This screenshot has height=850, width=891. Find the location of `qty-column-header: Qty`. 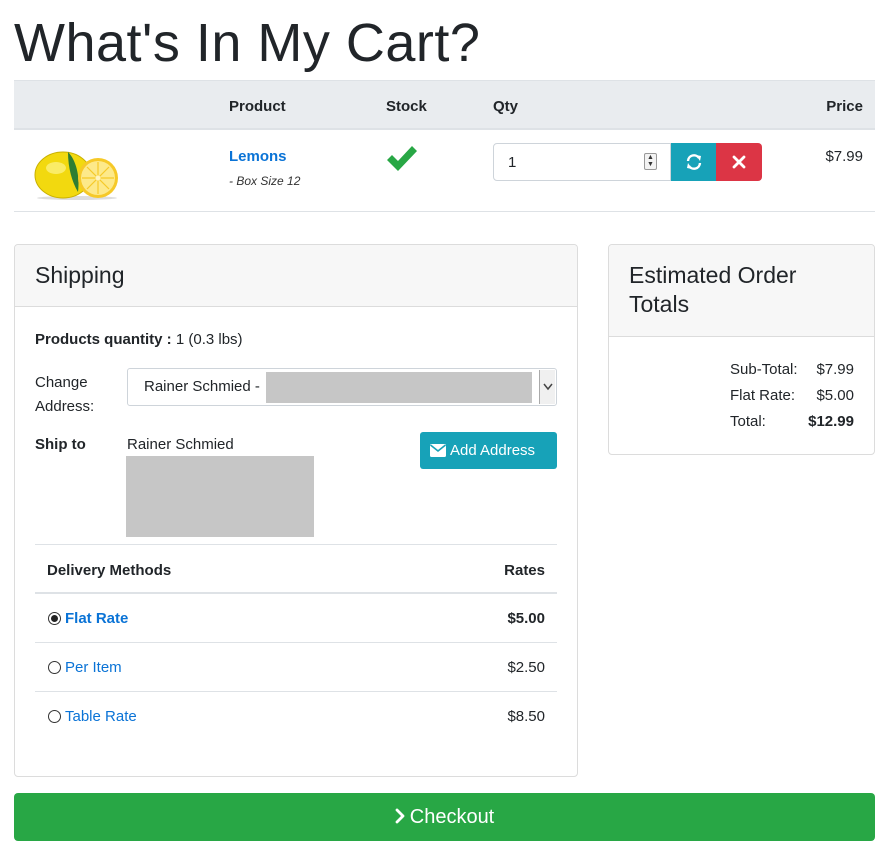

qty-column-header: Qty is located at coordinates (506, 106).